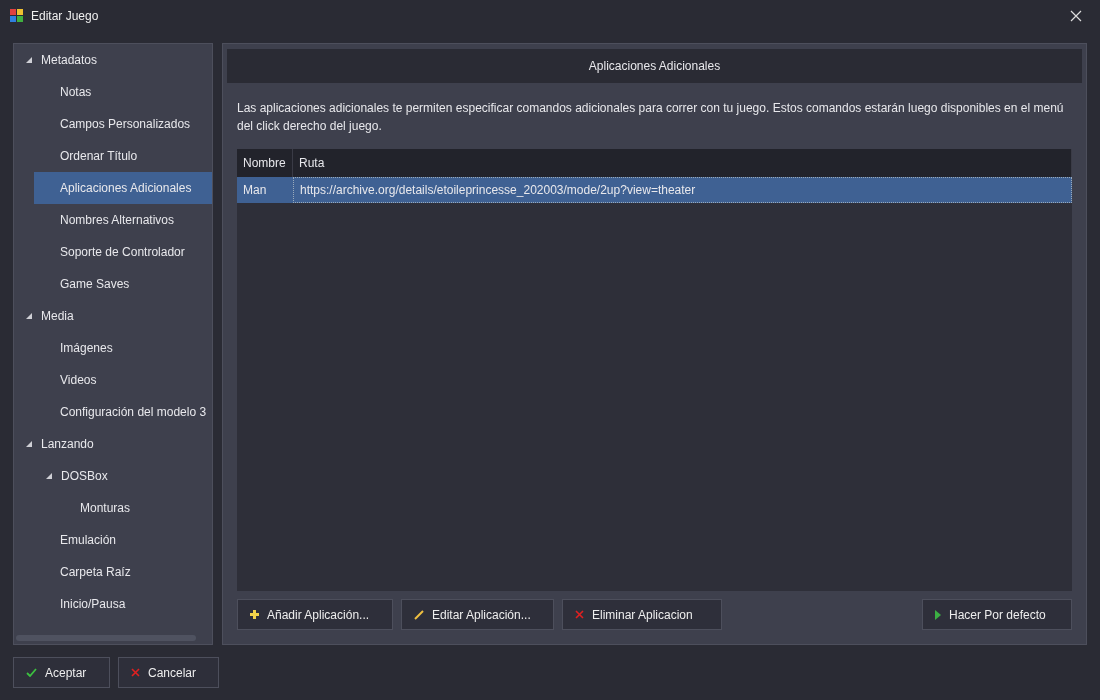  I want to click on cube-logo-icon, so click(16, 16).